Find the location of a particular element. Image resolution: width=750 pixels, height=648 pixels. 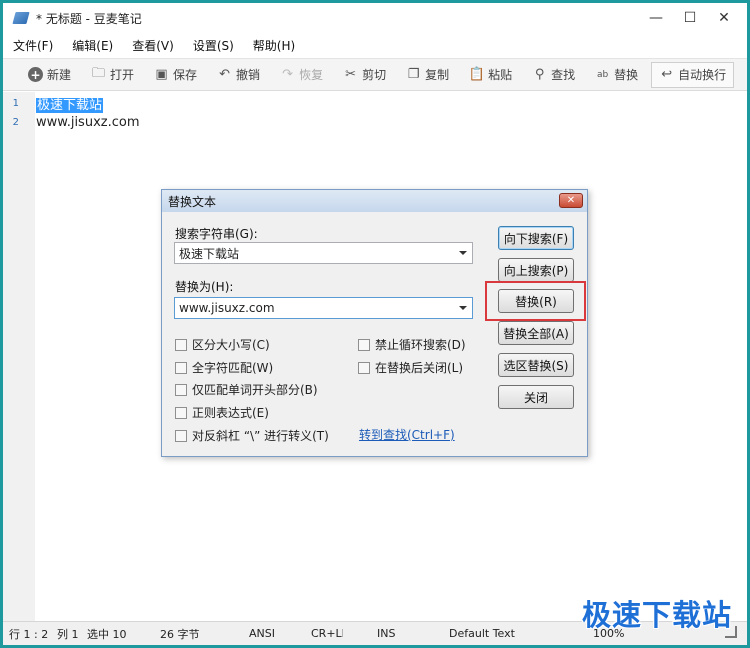

status-encoding: ANSI is located at coordinates (262, 633).